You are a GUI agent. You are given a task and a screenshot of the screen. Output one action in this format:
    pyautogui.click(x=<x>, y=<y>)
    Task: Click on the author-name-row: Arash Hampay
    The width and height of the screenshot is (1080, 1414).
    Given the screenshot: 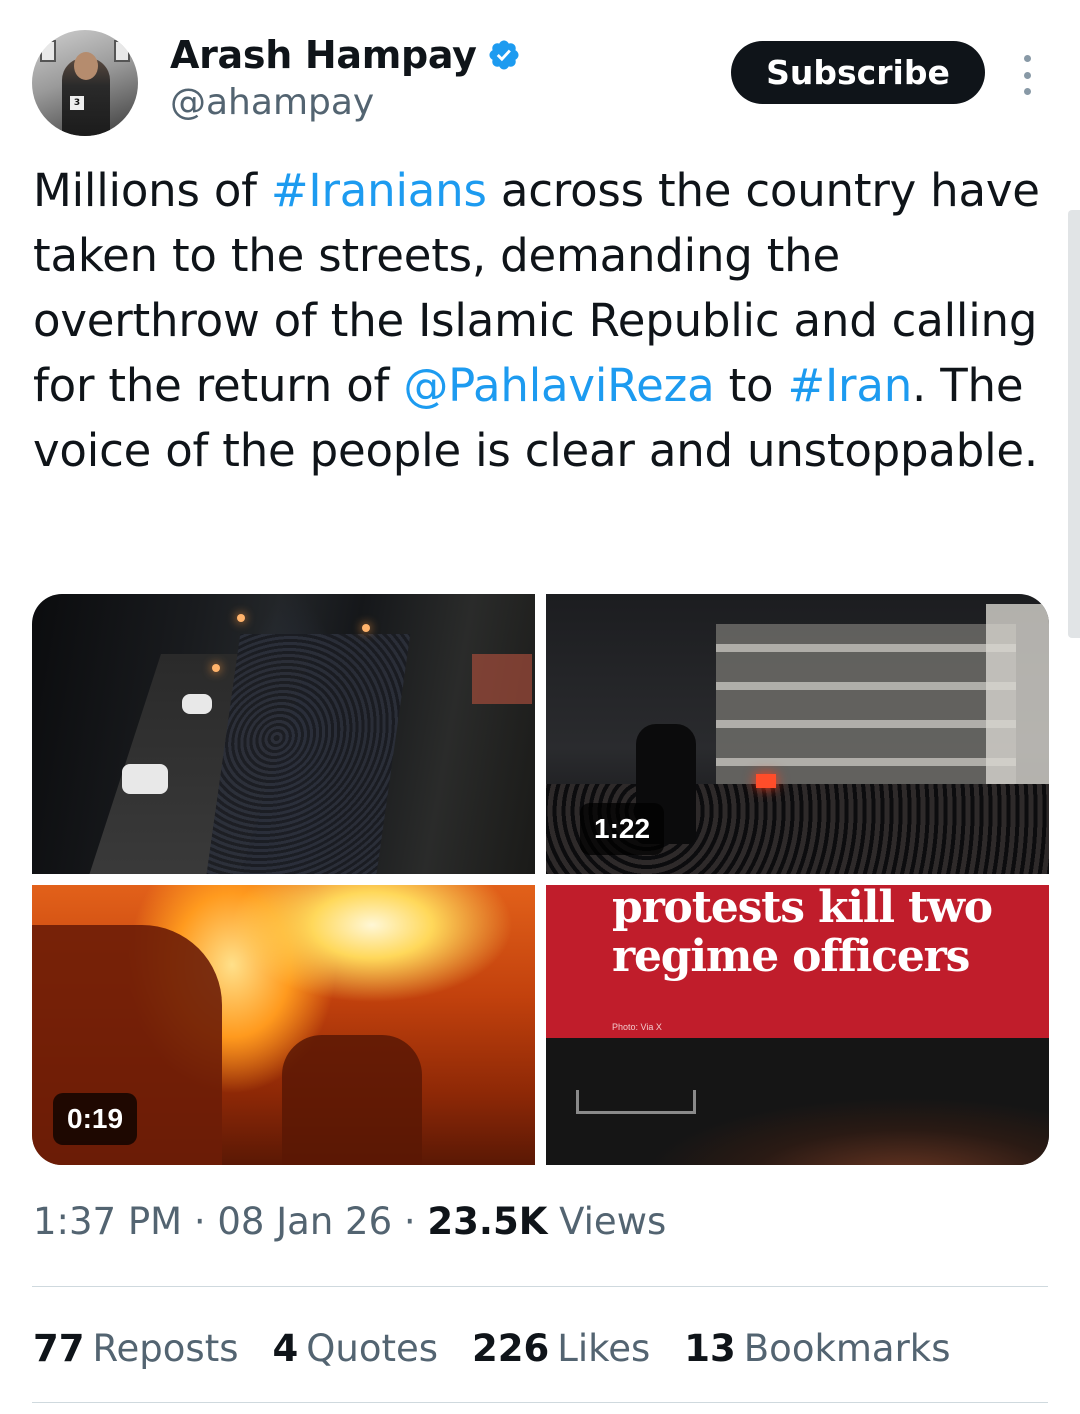 What is the action you would take?
    pyautogui.click(x=345, y=55)
    